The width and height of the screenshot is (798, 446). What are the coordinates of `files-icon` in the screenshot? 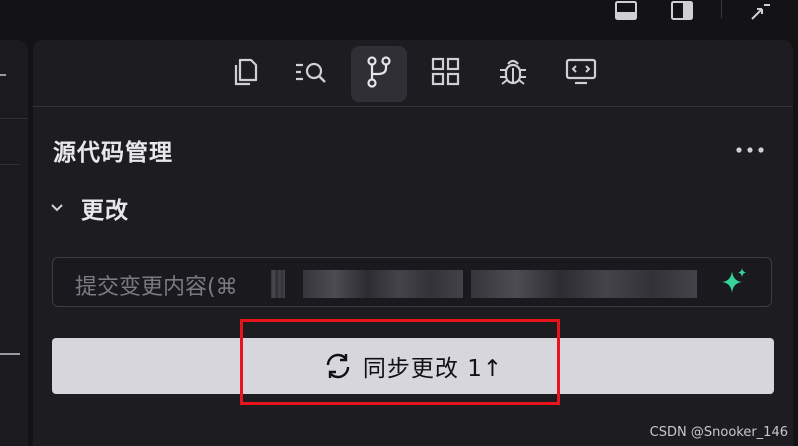 It's located at (245, 74).